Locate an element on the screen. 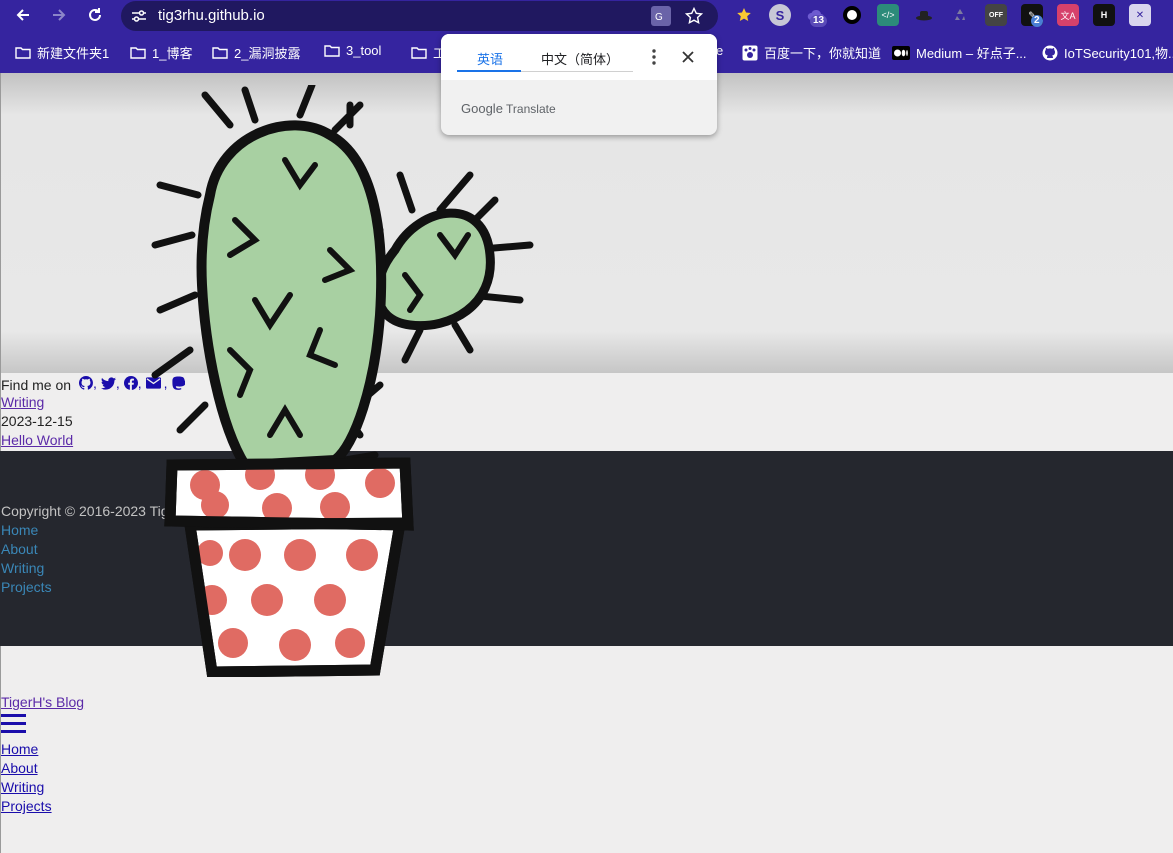 Image resolution: width=1173 pixels, height=853 pixels. extension-circle-icon is located at coordinates (852, 15).